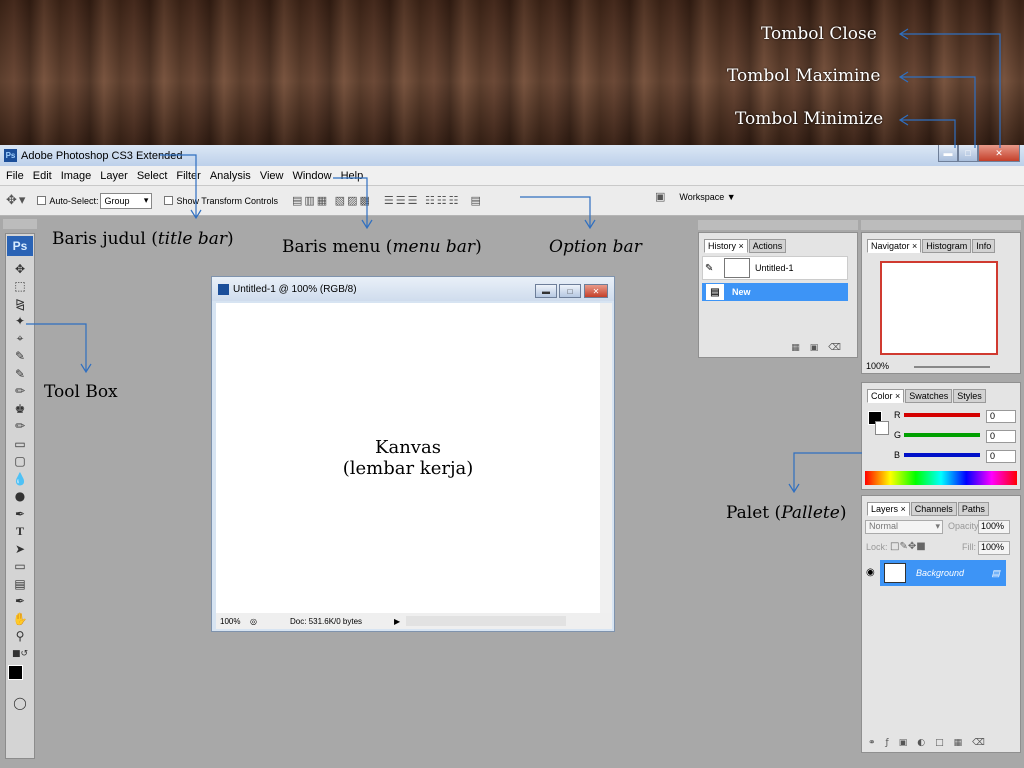 The width and height of the screenshot is (1024, 768). What do you see at coordinates (114, 176) in the screenshot?
I see `menu-layer: Layer` at bounding box center [114, 176].